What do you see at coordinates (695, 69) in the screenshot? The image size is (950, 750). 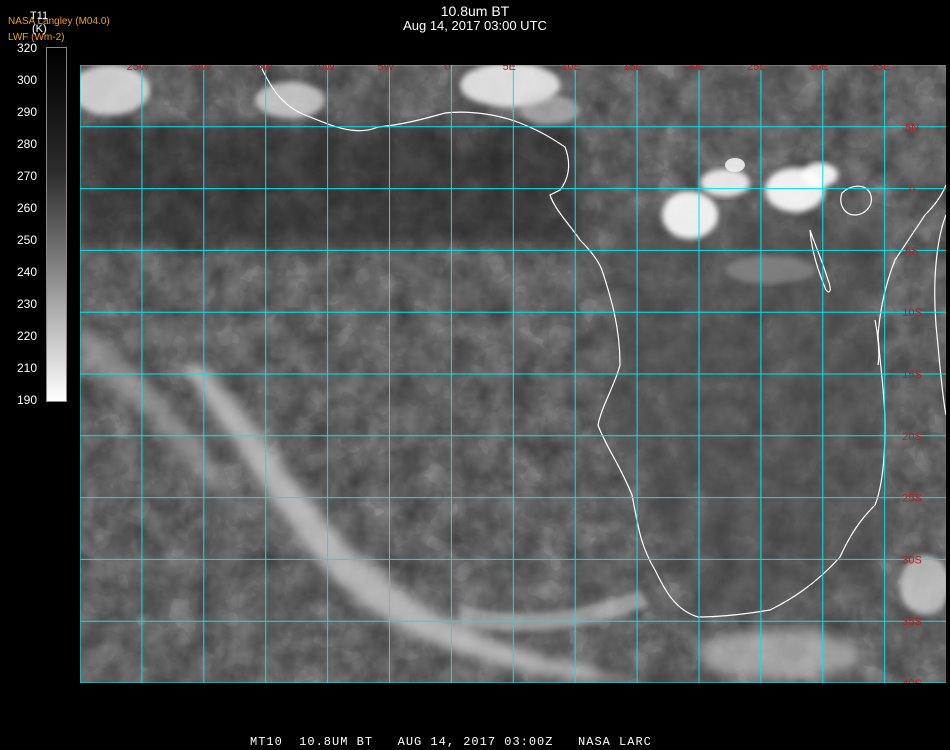 I see `longitude-label: 20E` at bounding box center [695, 69].